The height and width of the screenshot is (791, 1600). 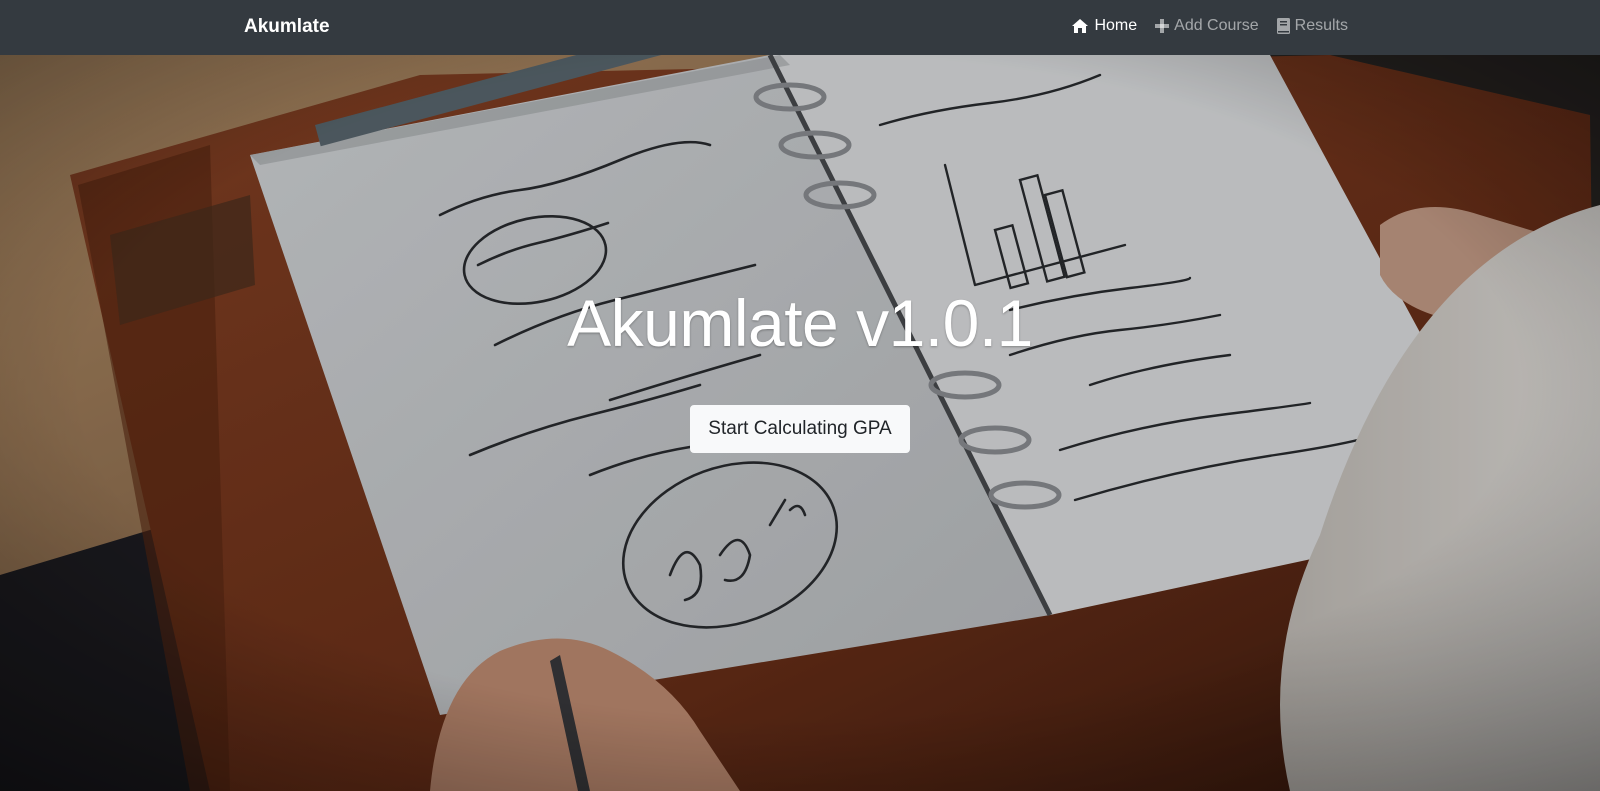 I want to click on brand-logo: Akumlate, so click(x=287, y=27).